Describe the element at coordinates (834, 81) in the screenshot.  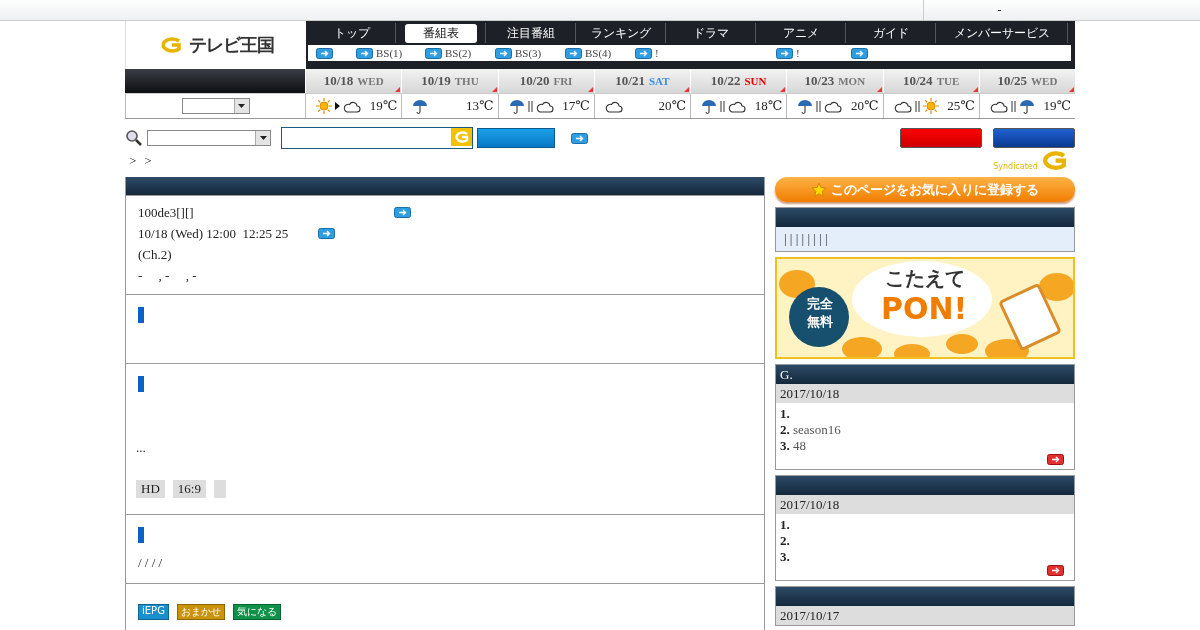
I see `date-tab: 10/23 MON` at that location.